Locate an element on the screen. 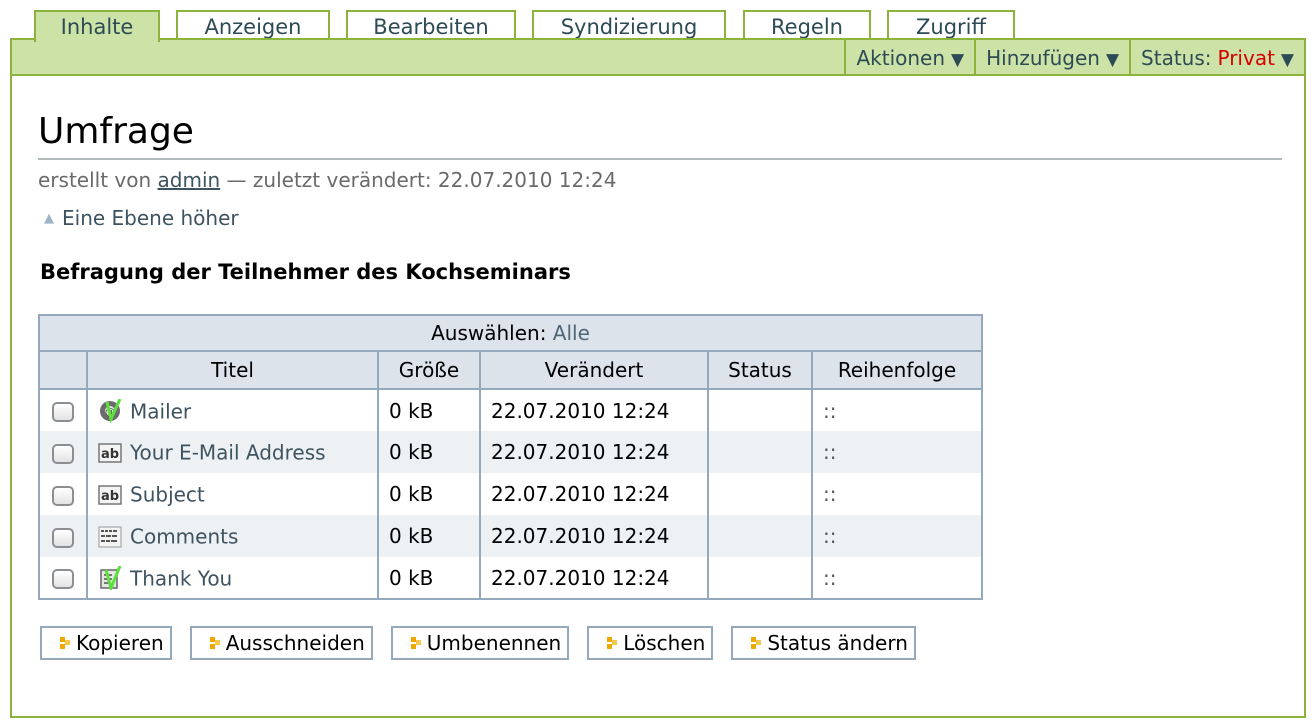 The width and height of the screenshot is (1314, 727). item-link: Mailer is located at coordinates (160, 411).